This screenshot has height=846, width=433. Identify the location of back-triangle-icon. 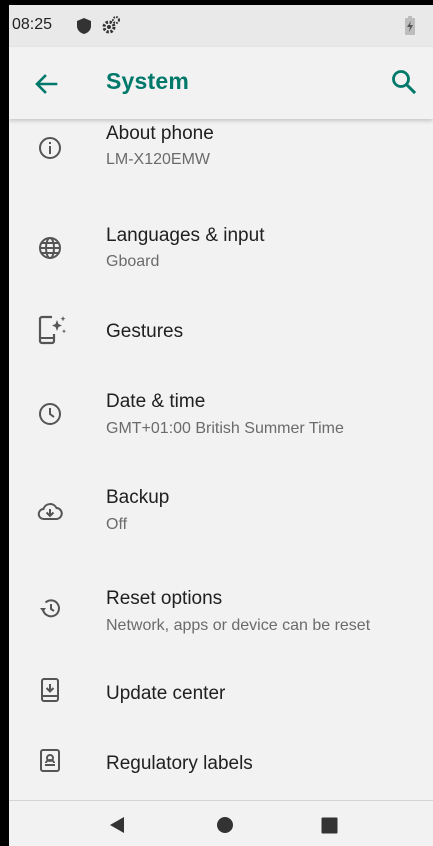
(117, 825).